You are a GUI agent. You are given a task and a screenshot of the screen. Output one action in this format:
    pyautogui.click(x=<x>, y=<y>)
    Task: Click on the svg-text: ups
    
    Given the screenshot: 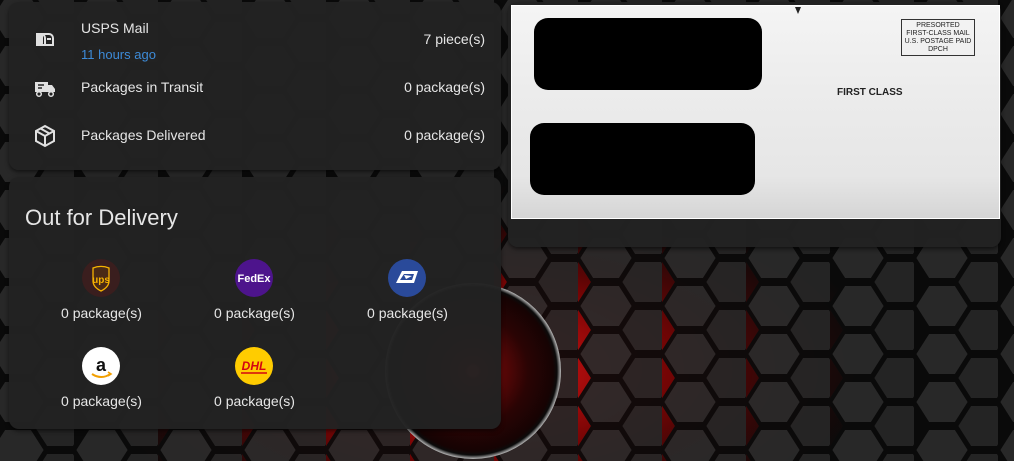 What is the action you would take?
    pyautogui.click(x=101, y=280)
    